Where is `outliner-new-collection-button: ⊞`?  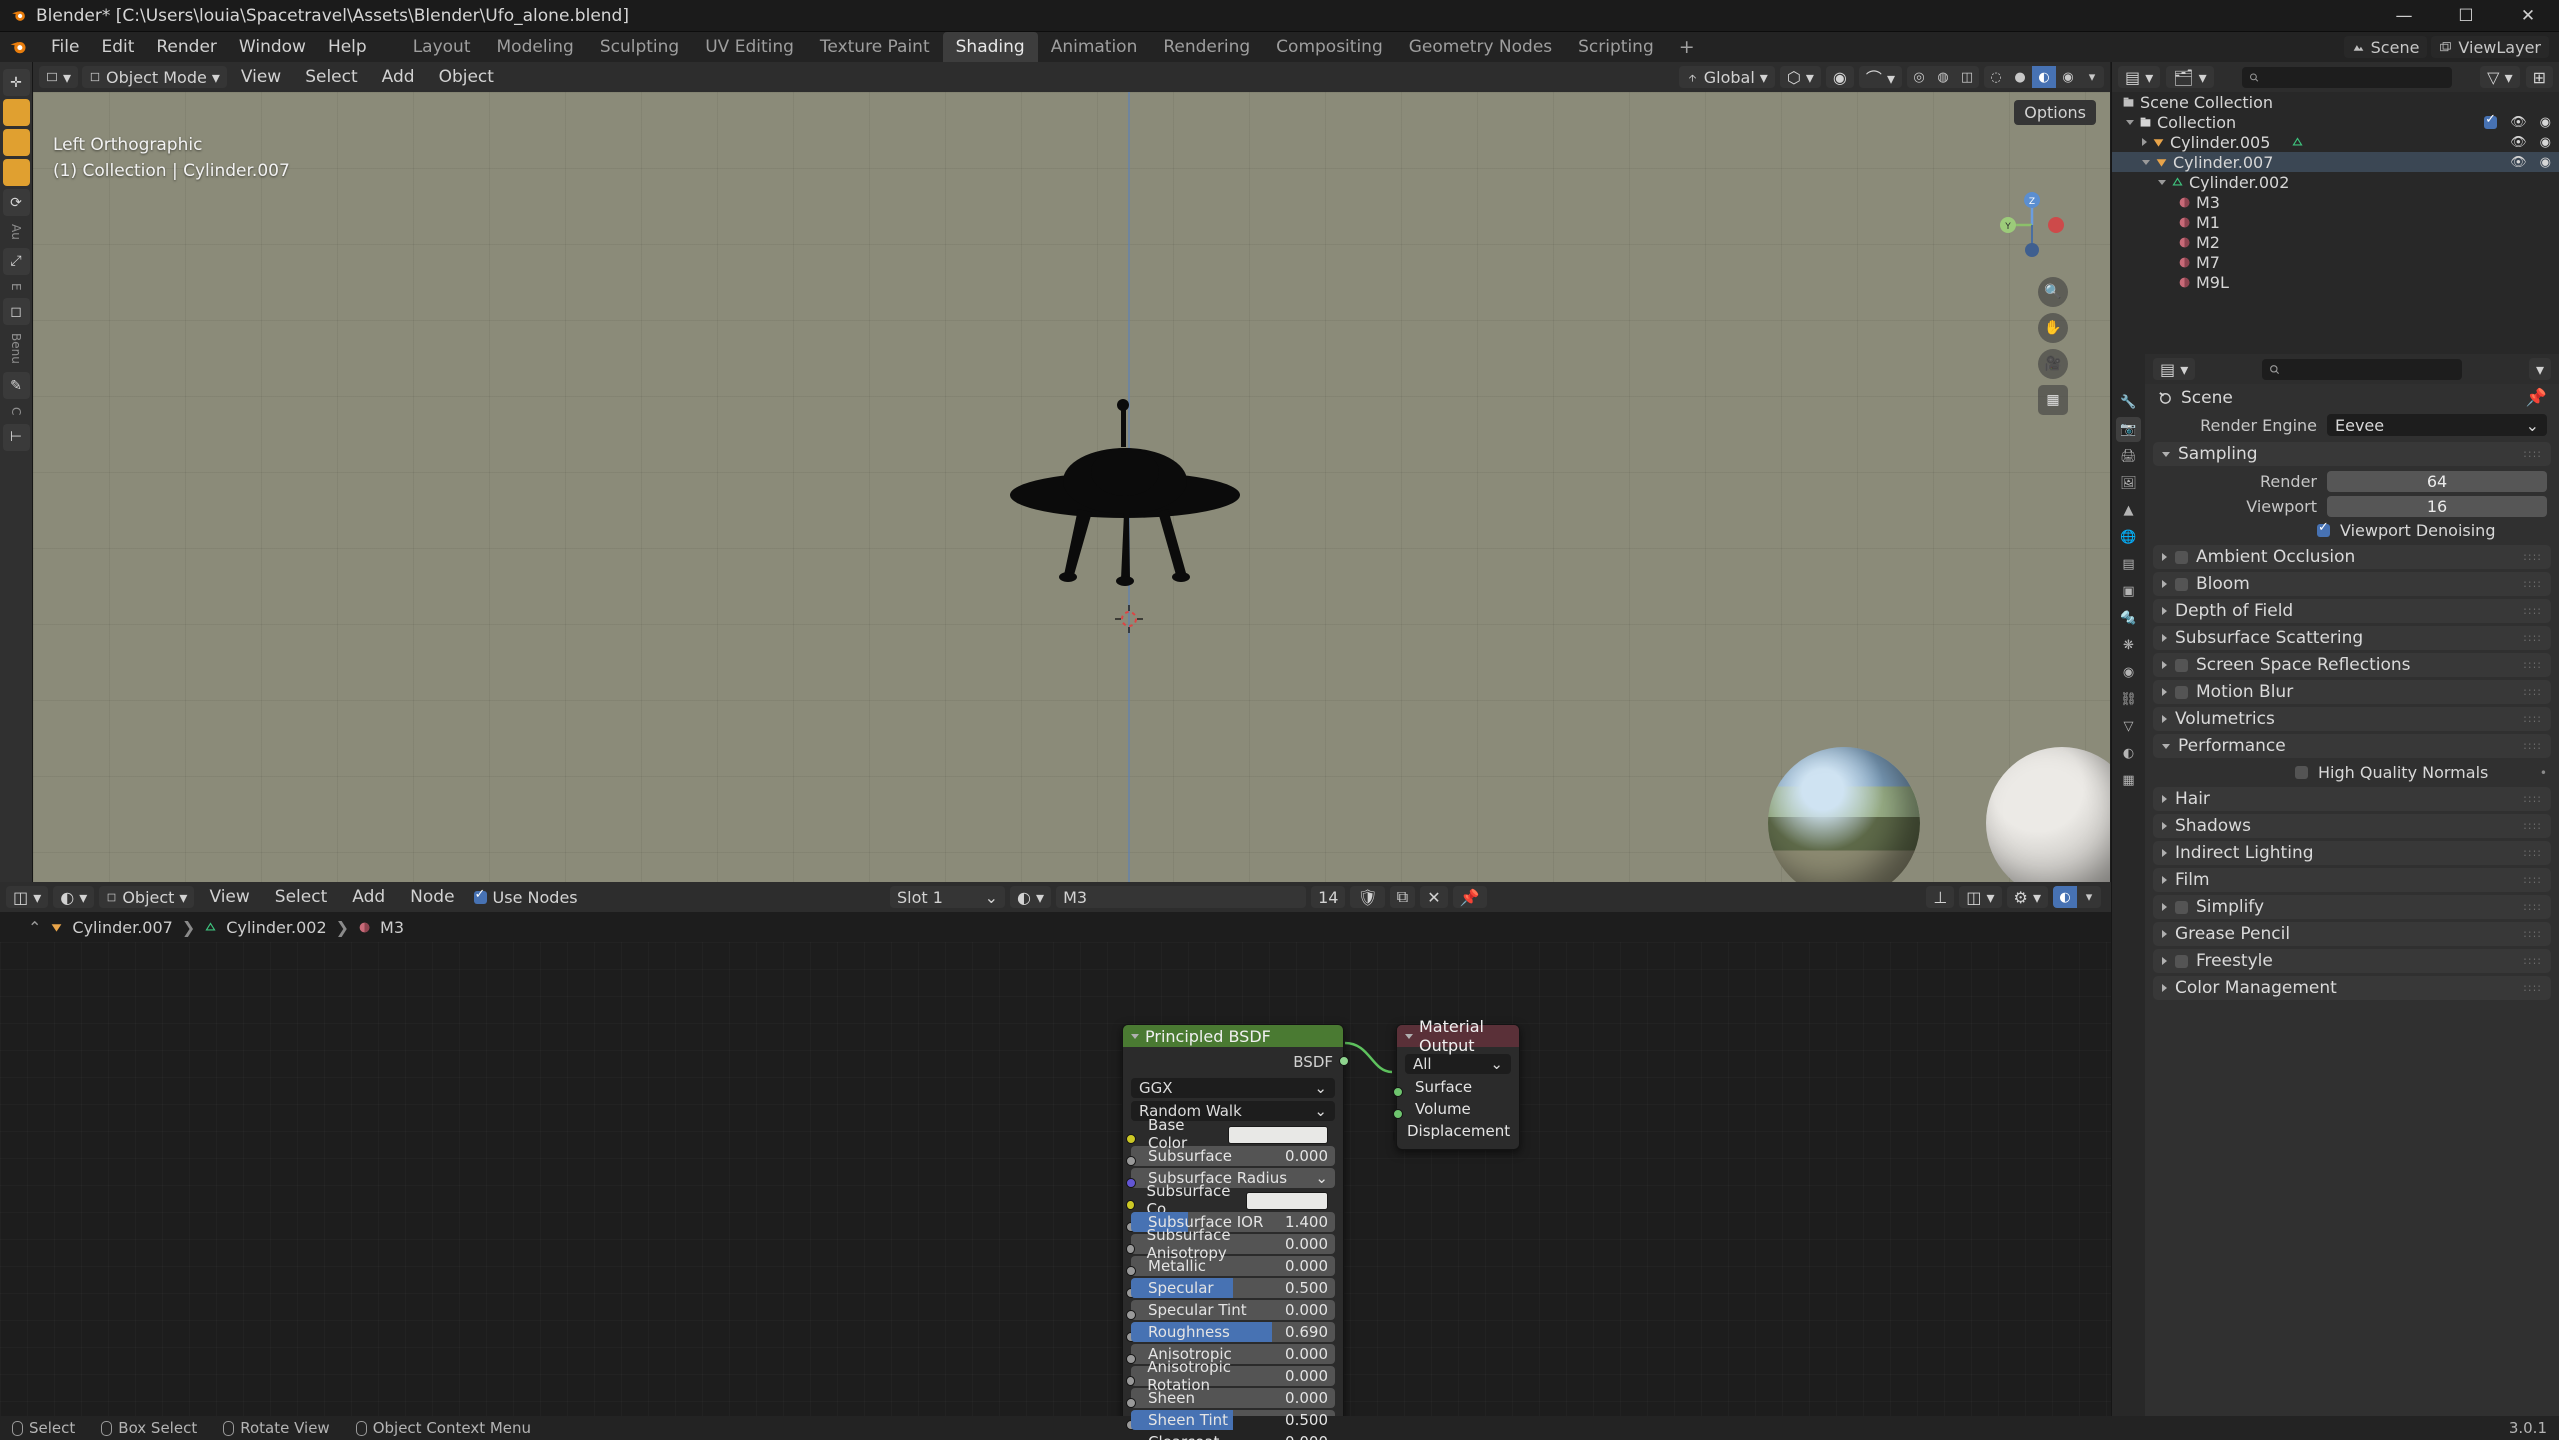 outliner-new-collection-button: ⊞ is located at coordinates (2539, 77).